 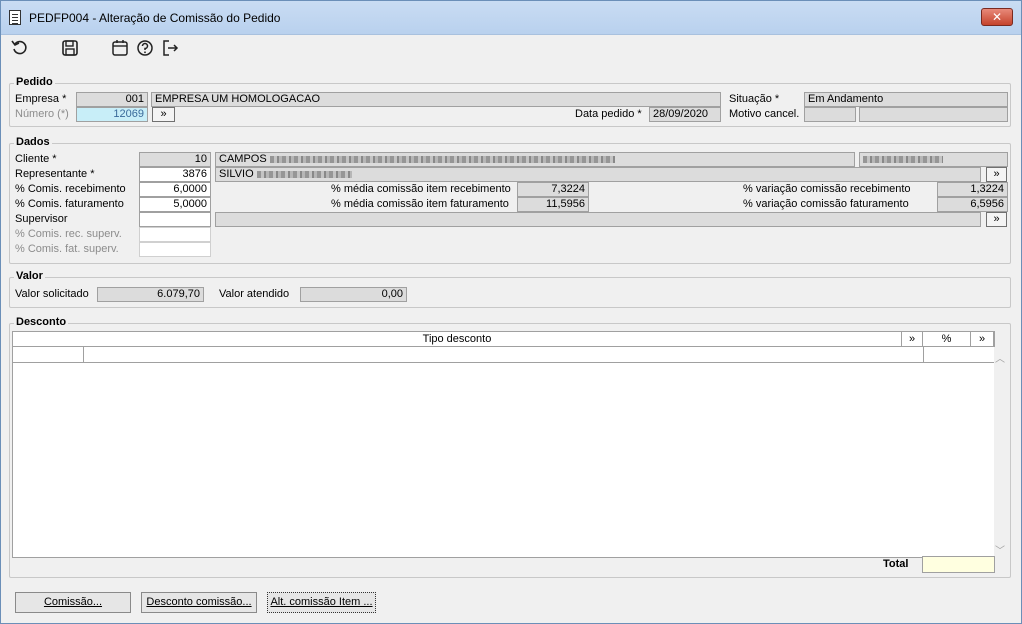 I want to click on empresa-code-field: 001, so click(x=112, y=99).